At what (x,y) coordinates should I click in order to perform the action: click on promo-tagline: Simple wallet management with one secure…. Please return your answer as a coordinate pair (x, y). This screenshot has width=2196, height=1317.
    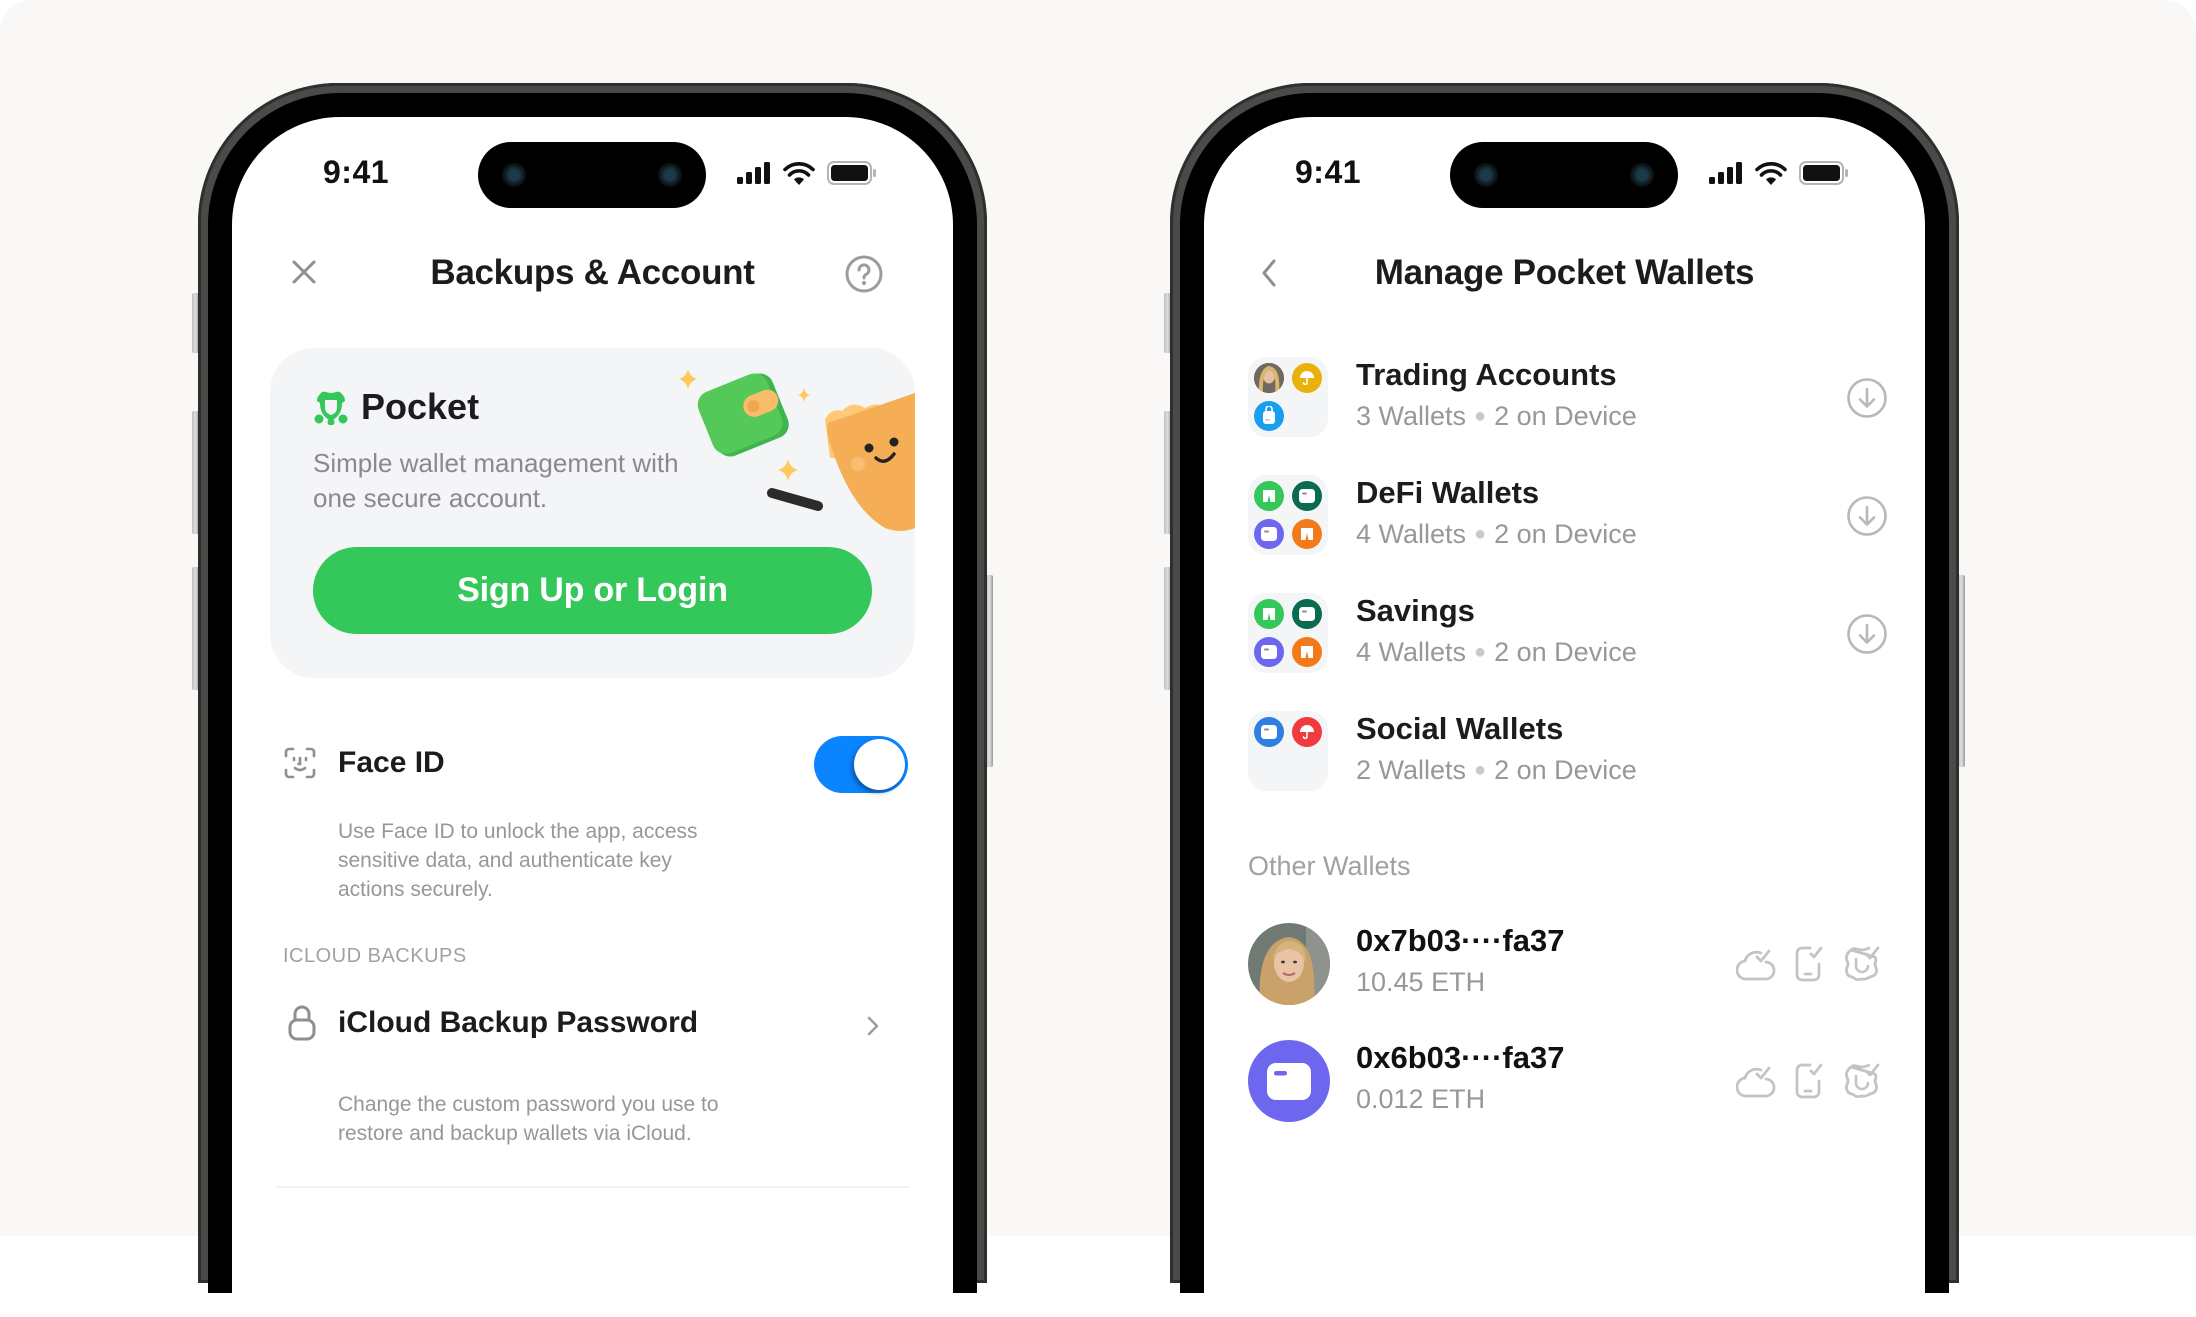
    Looking at the image, I should click on (496, 480).